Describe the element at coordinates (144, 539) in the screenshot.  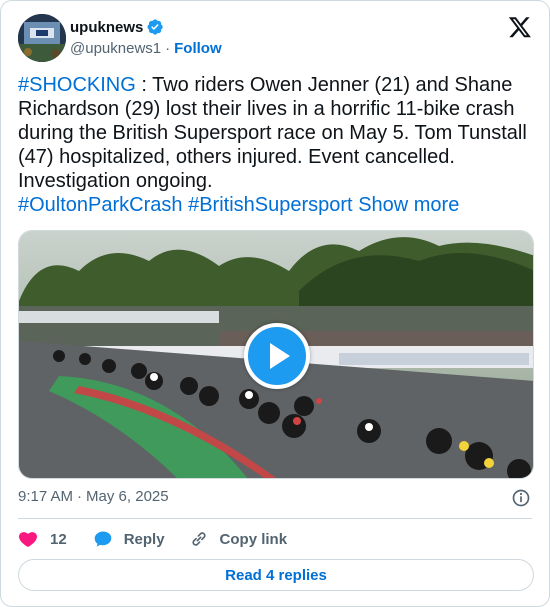
I see `reply-label: Reply` at that location.